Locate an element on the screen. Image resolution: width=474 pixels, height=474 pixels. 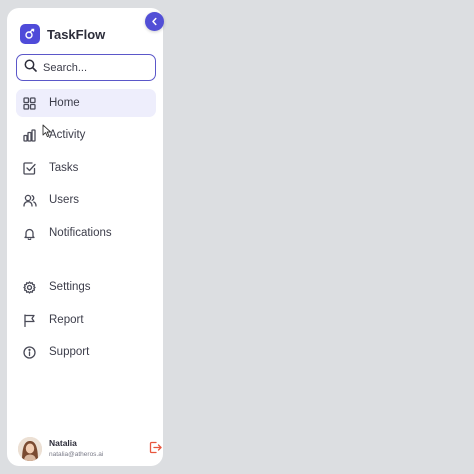
mouse-pointer-icon is located at coordinates (47, 133).